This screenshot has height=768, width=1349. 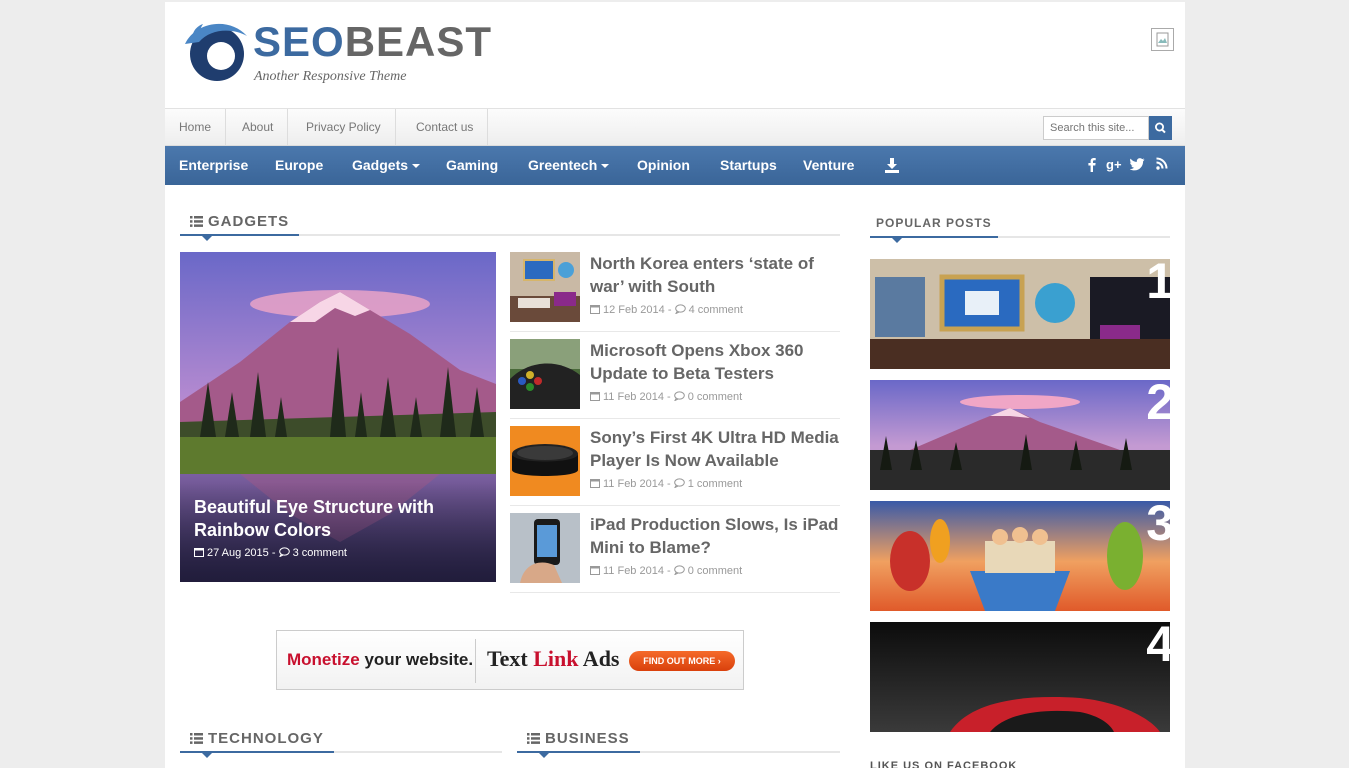 I want to click on twitter-icon, so click(x=1137, y=166).